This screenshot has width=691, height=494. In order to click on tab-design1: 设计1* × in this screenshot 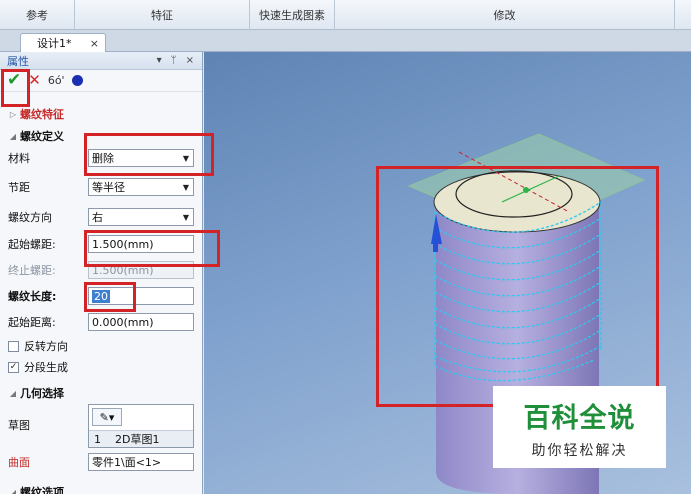, I will do `click(63, 42)`.